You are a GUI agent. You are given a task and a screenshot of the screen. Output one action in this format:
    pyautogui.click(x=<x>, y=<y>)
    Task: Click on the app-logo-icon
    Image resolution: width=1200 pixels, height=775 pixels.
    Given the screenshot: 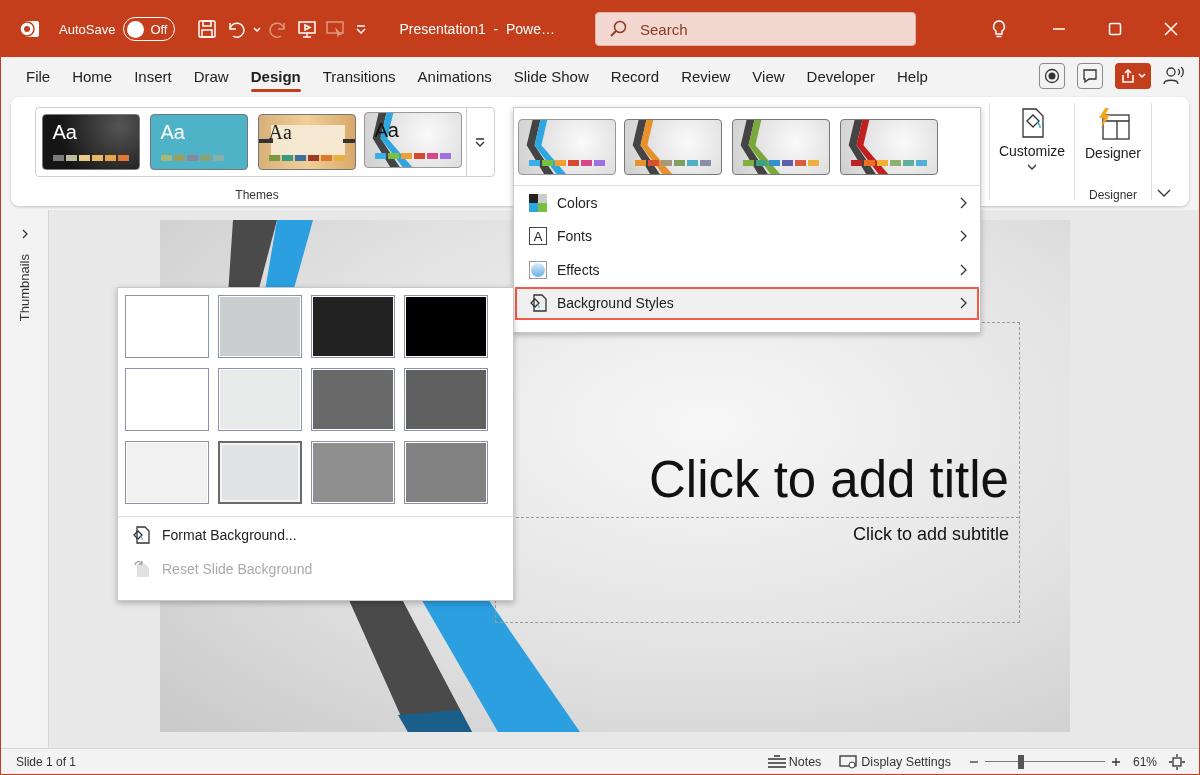 What is the action you would take?
    pyautogui.click(x=30, y=29)
    